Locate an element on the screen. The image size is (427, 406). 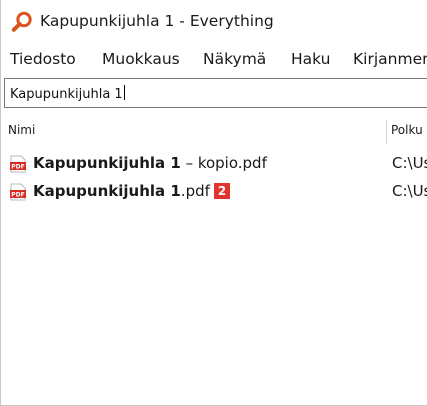
title-bar: Kapupunkijuhla 1 - Everything is located at coordinates (214, 21).